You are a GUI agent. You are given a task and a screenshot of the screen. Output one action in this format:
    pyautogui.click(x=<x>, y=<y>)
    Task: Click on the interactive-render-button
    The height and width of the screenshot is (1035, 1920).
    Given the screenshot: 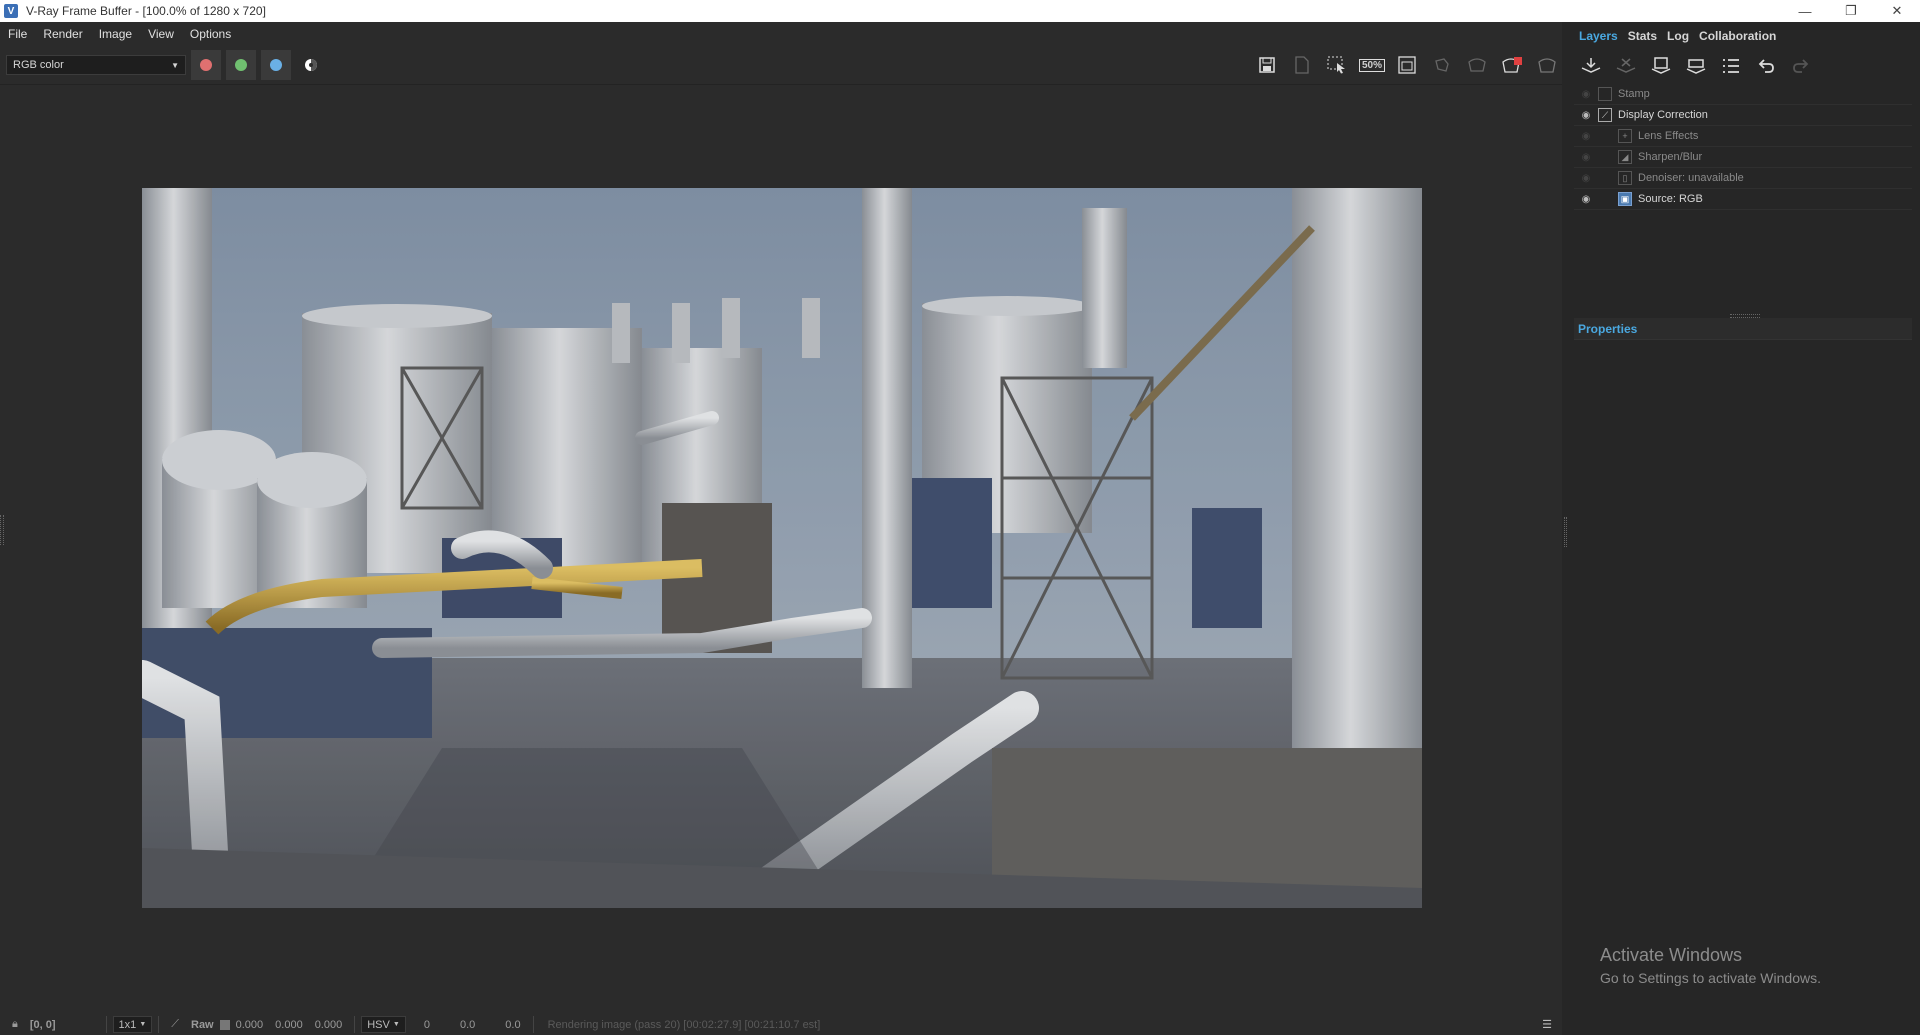 What is the action you would take?
    pyautogui.click(x=1477, y=65)
    